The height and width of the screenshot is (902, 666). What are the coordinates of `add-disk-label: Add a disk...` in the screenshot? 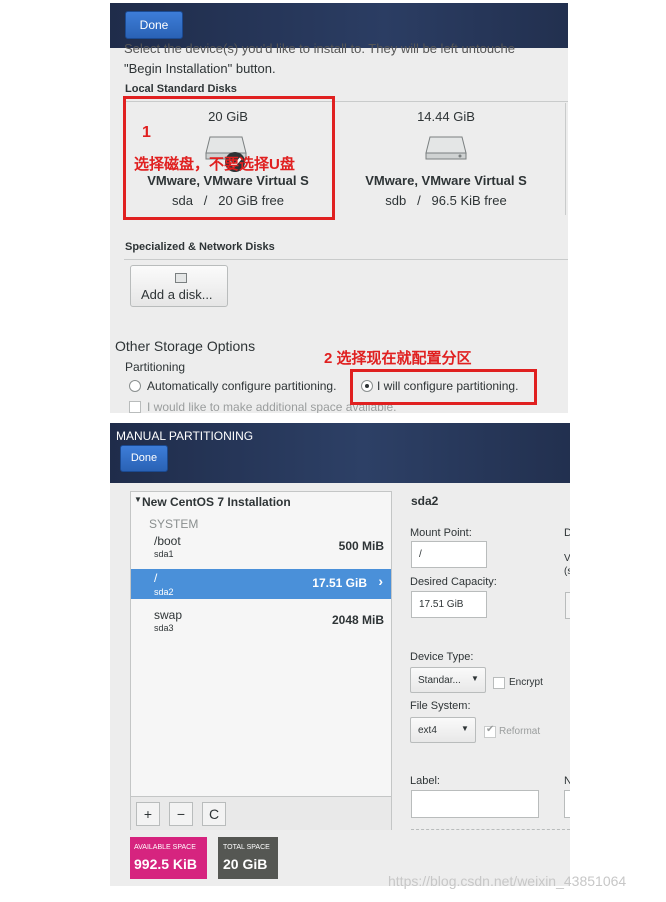 It's located at (177, 294).